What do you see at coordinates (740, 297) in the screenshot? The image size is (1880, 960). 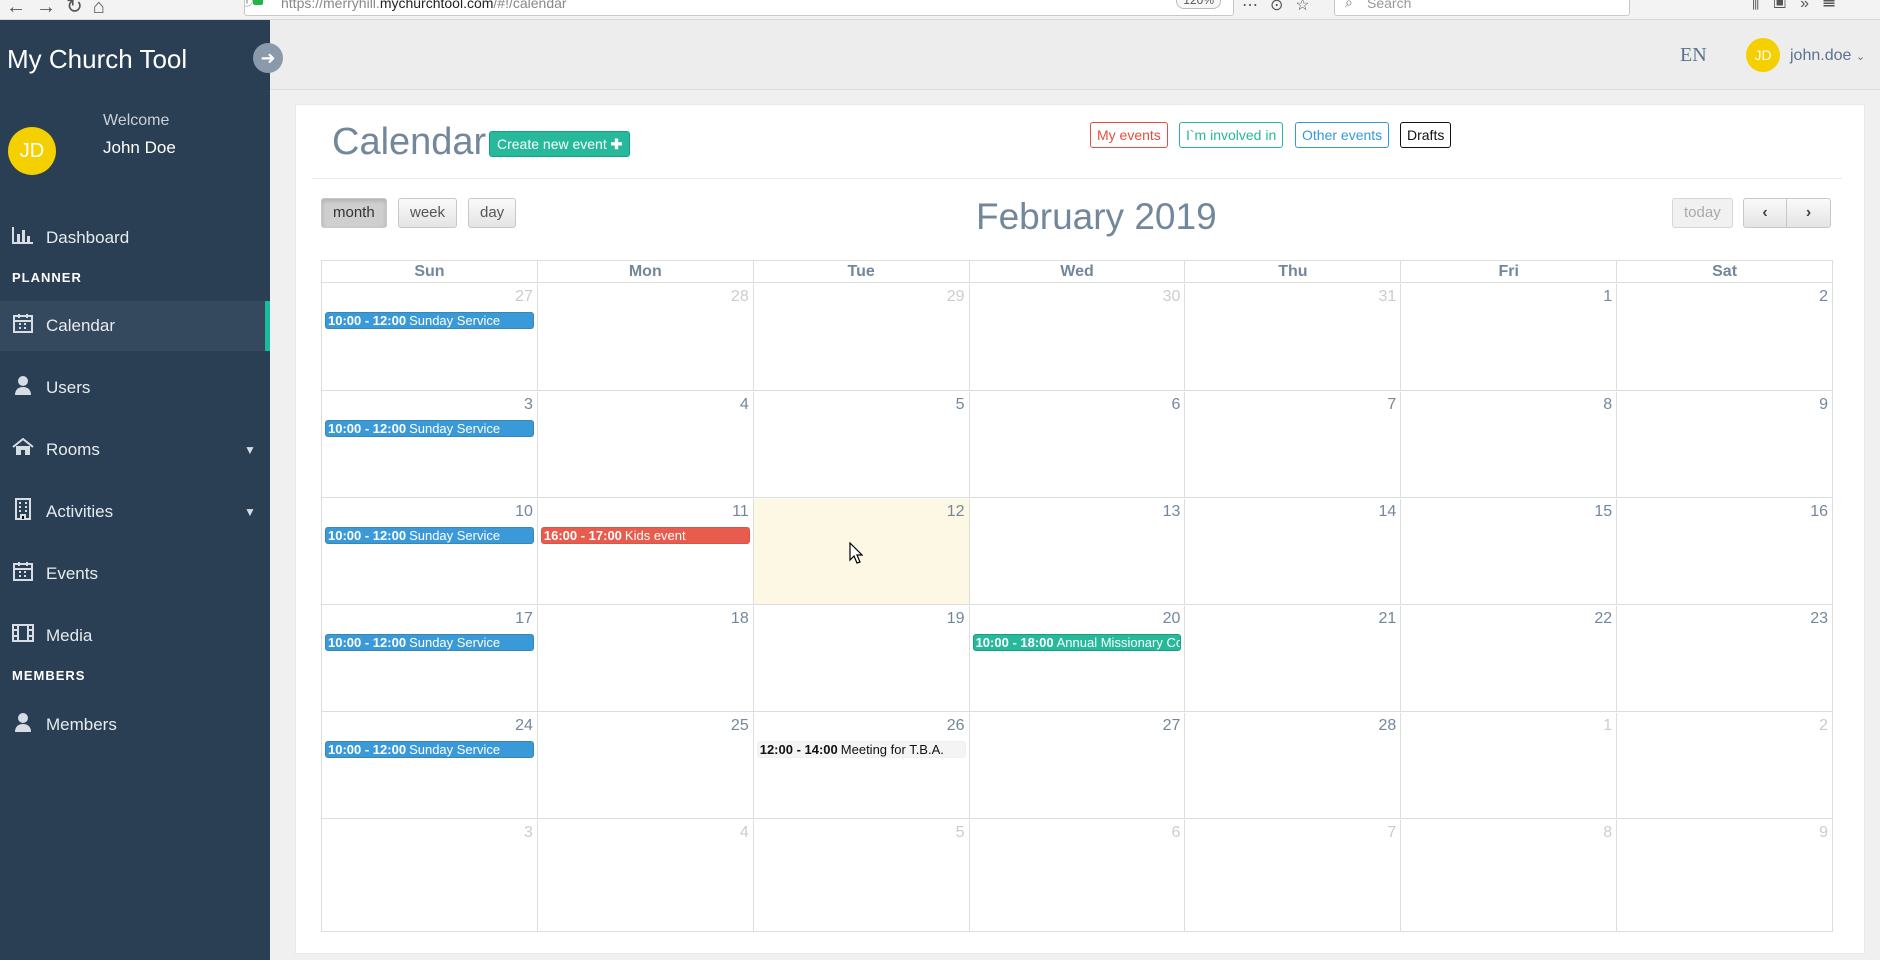 I see `day-number: 28` at bounding box center [740, 297].